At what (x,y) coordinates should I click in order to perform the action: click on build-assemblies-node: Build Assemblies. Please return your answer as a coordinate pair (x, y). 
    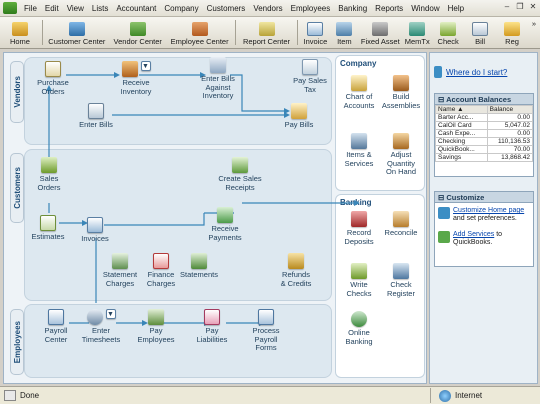
    Looking at the image, I should click on (401, 92).